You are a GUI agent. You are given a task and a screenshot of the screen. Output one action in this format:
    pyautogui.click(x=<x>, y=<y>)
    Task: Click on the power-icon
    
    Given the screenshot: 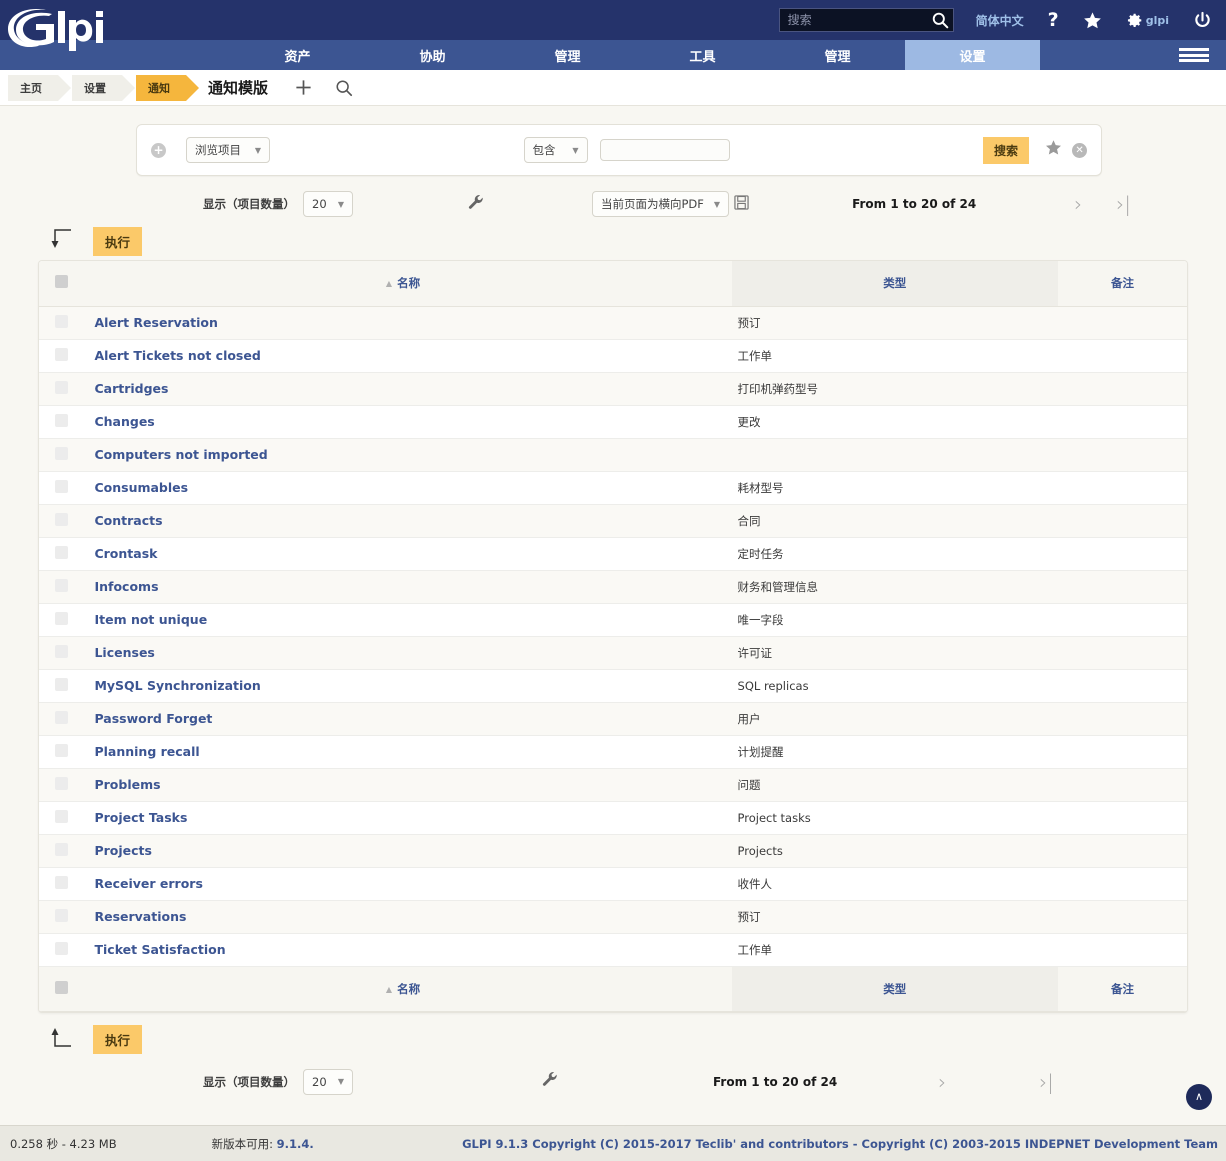 What is the action you would take?
    pyautogui.click(x=1202, y=20)
    